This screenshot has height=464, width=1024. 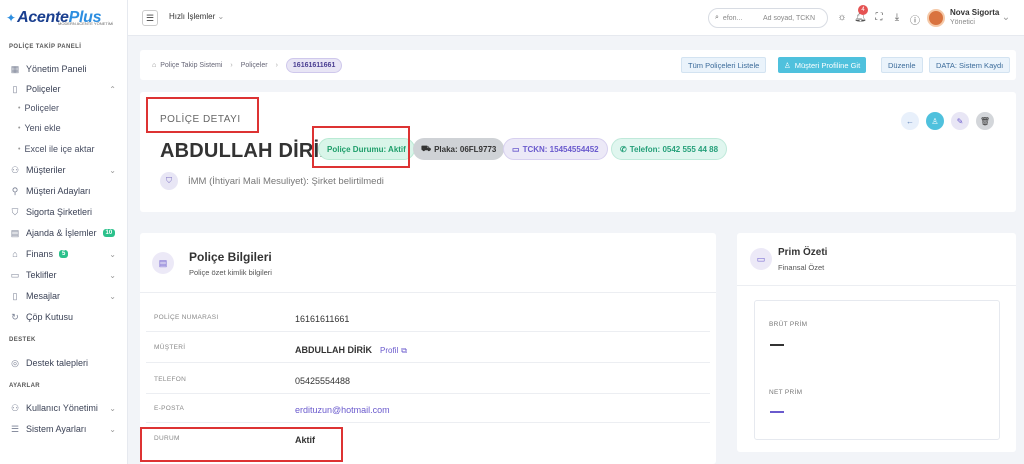 What do you see at coordinates (842, 17) in the screenshot?
I see `theme-icon: ☼` at bounding box center [842, 17].